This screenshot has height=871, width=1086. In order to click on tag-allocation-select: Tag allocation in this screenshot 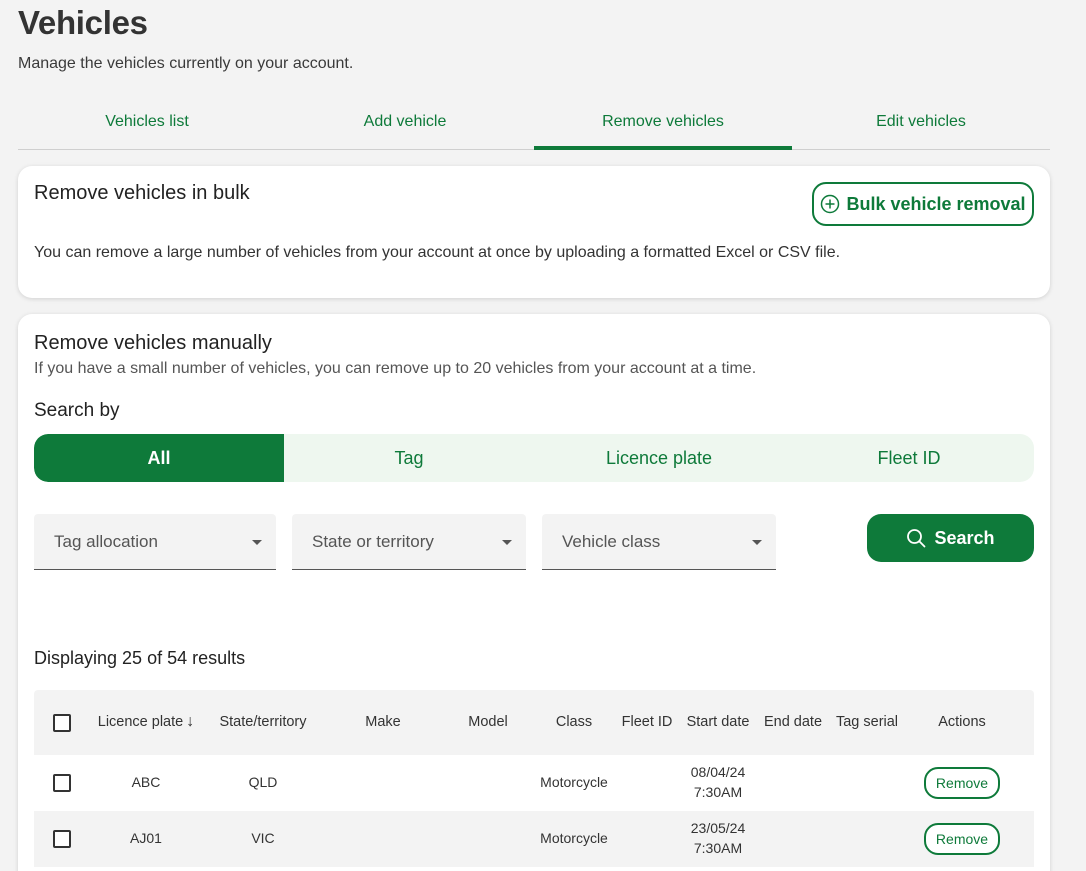, I will do `click(155, 542)`.